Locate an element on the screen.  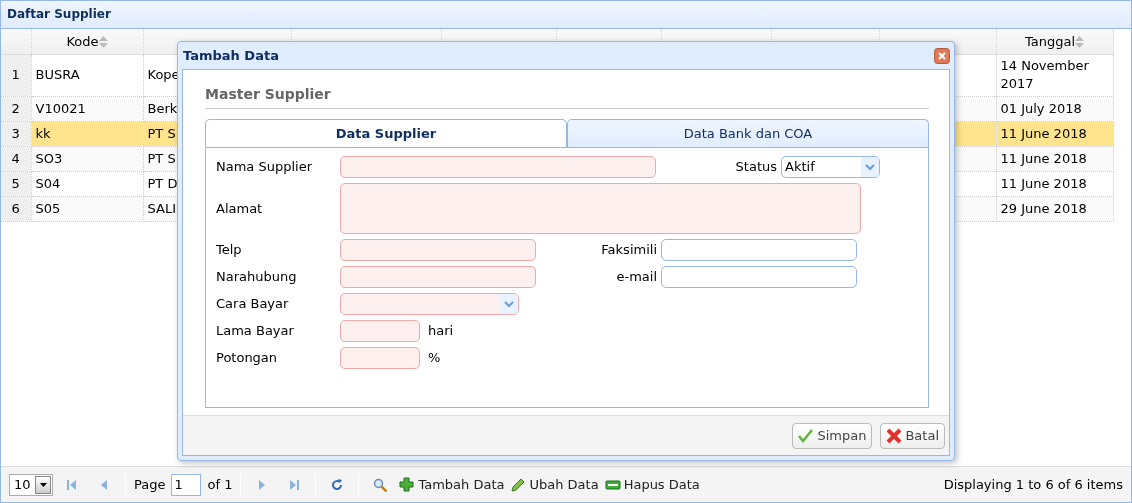
table-cell: 01 July 2018 is located at coordinates (1041, 108).